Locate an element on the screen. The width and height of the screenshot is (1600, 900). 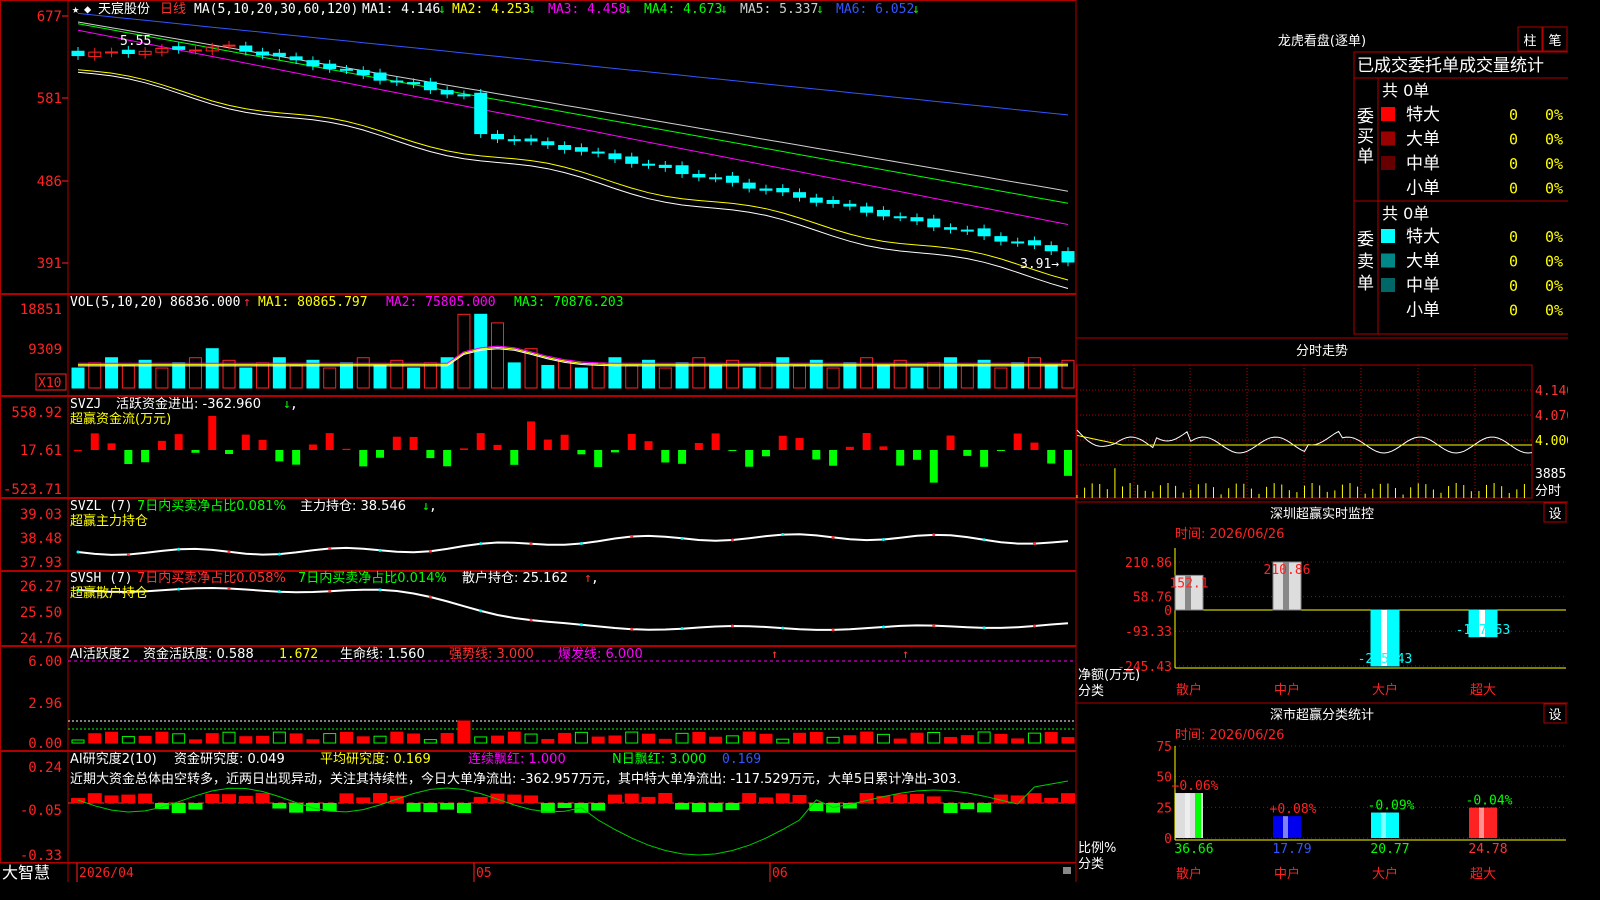
date-label: 06 is located at coordinates (780, 873).